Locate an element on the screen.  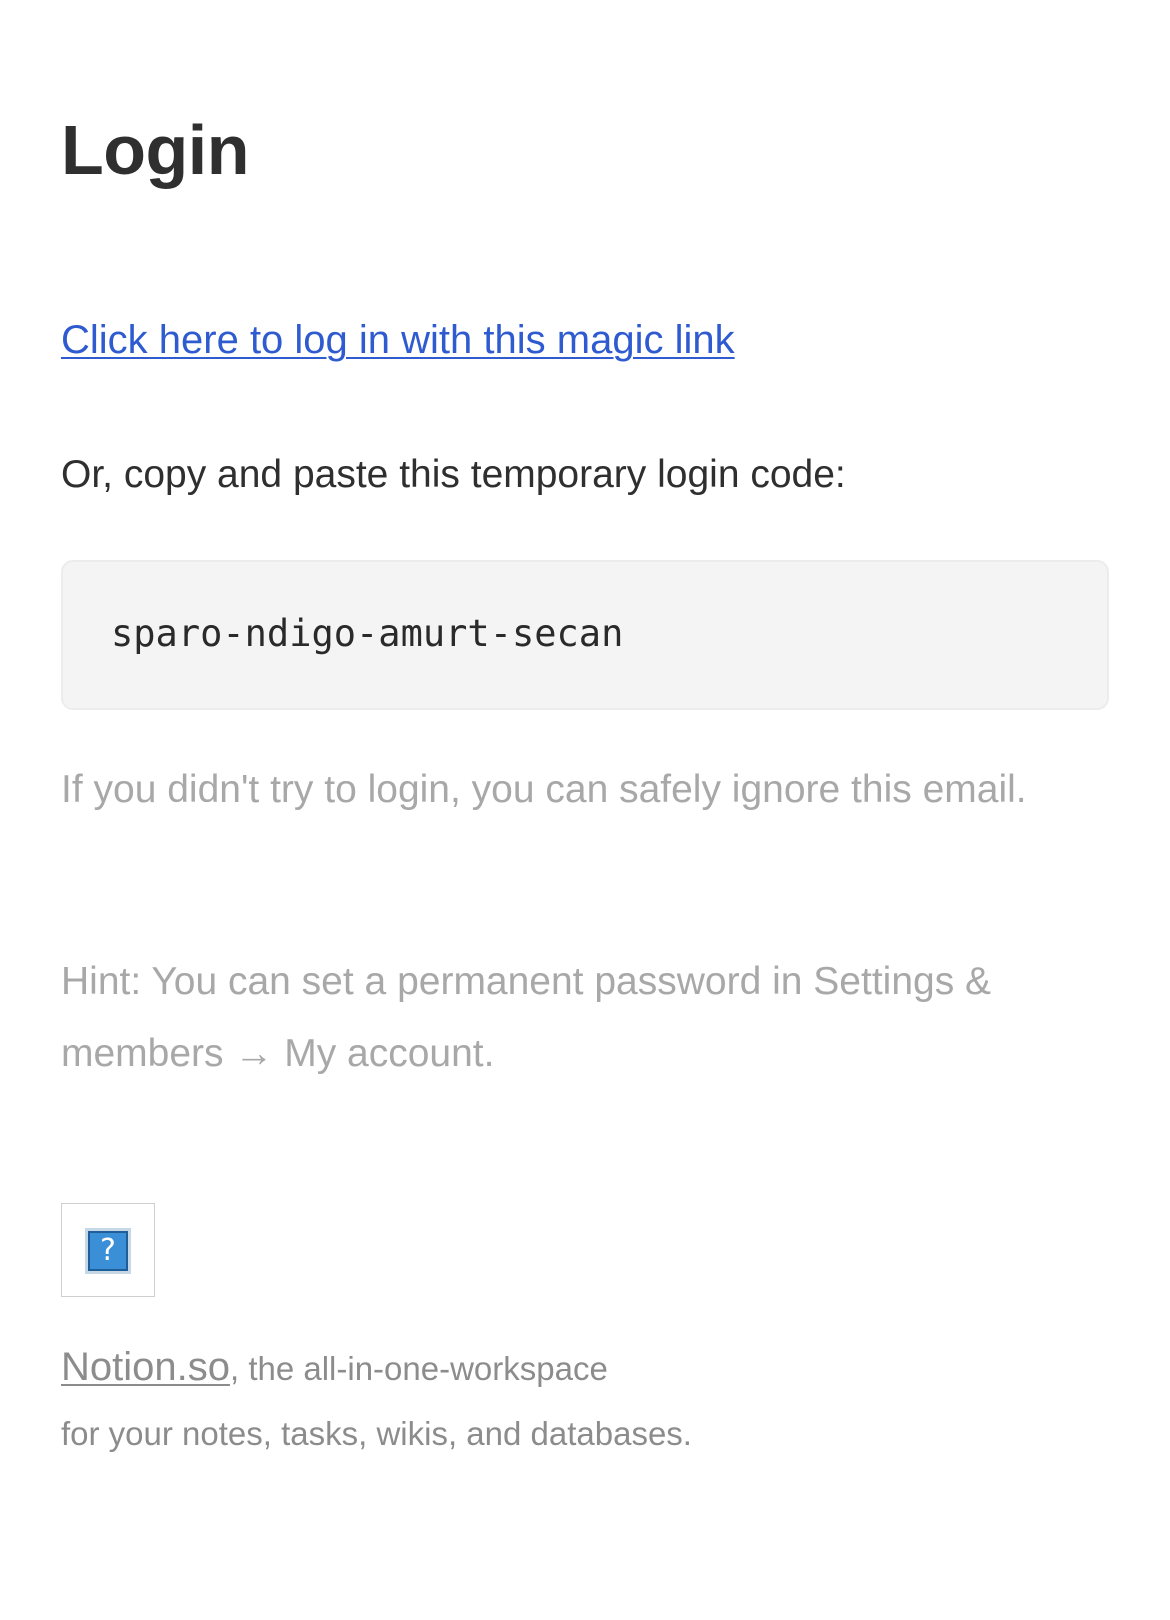
notion-link: Notion.so is located at coordinates (145, 1367).